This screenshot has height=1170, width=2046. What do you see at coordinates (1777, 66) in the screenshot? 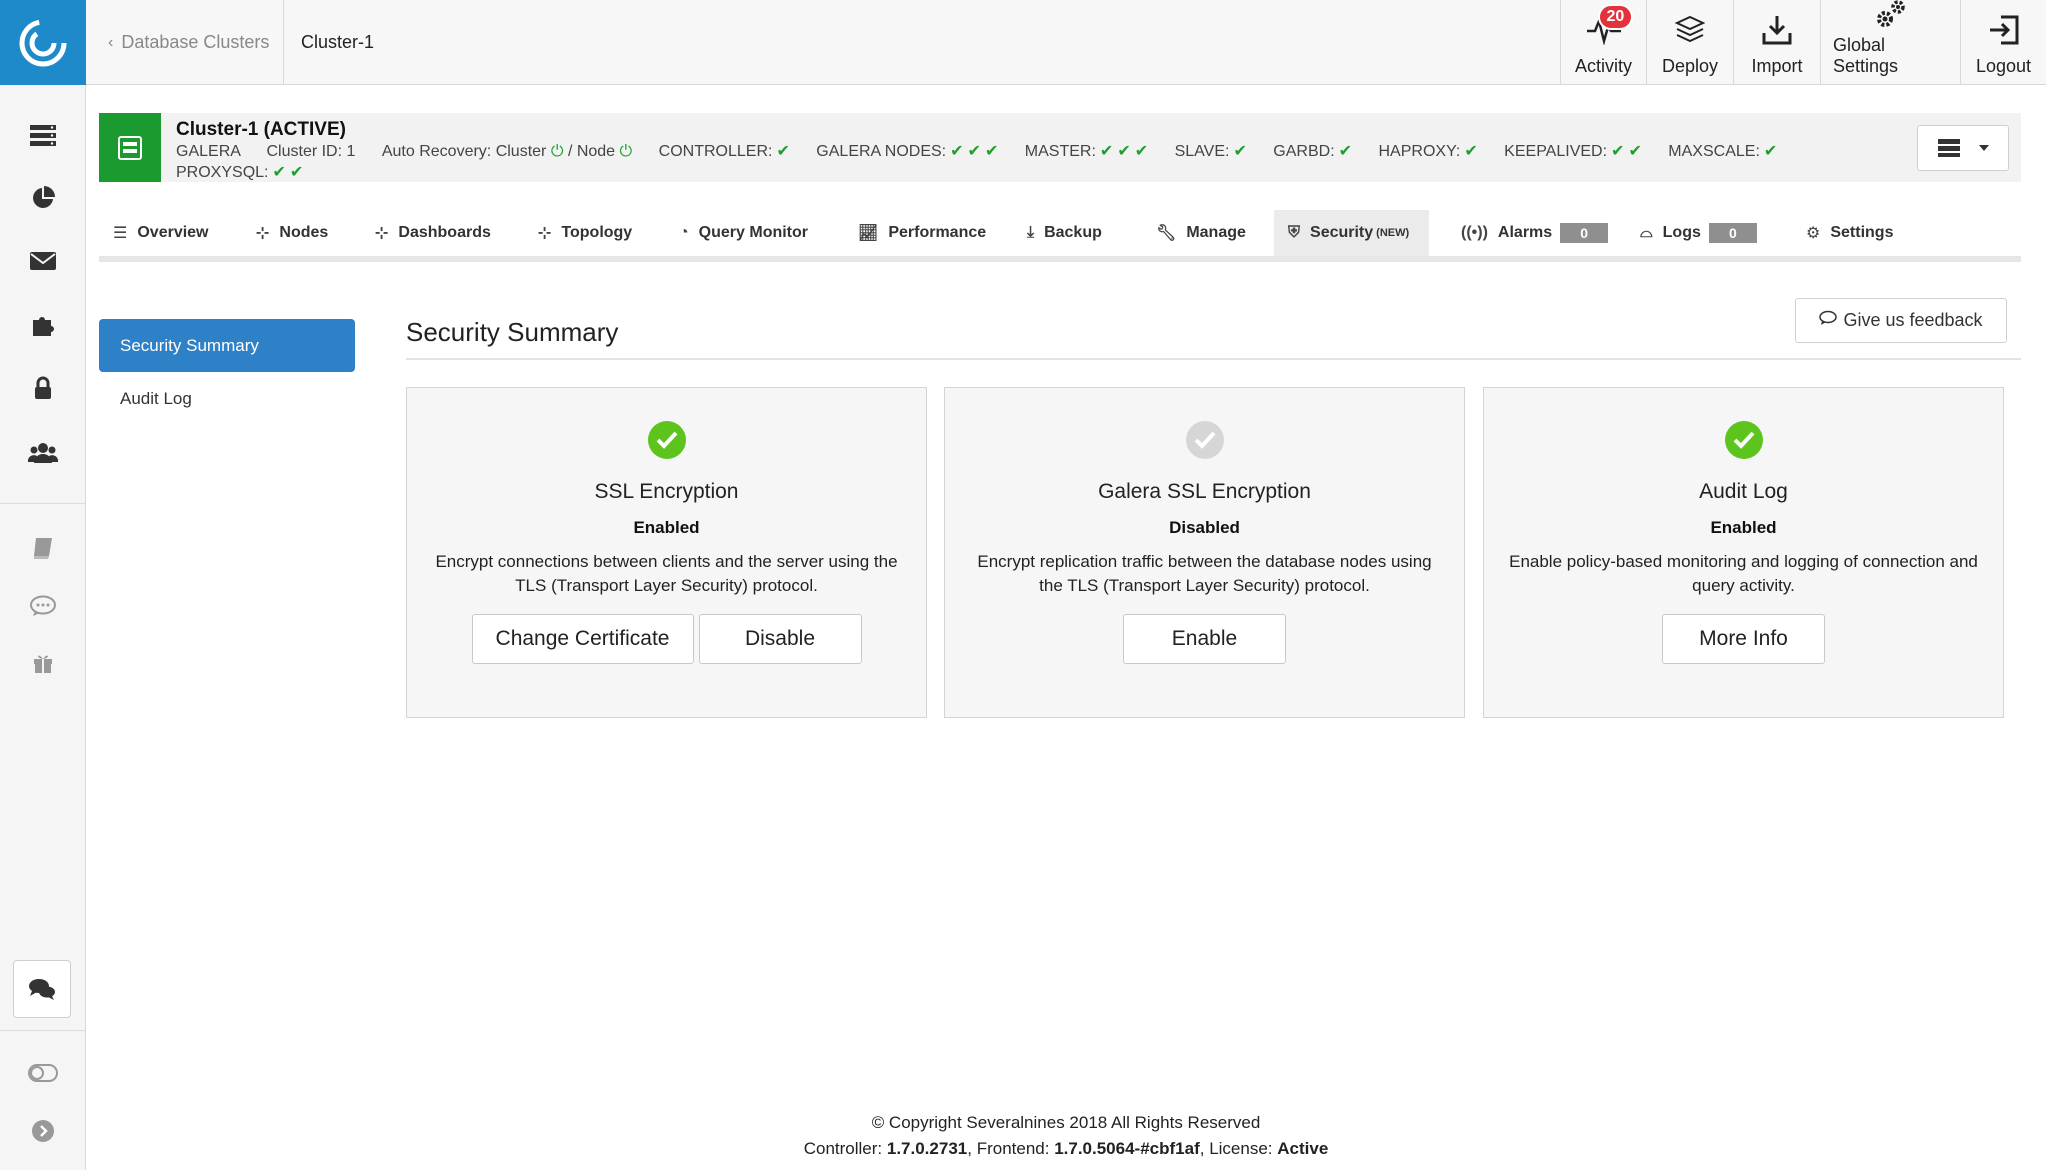
I see `import-label: Import` at bounding box center [1777, 66].